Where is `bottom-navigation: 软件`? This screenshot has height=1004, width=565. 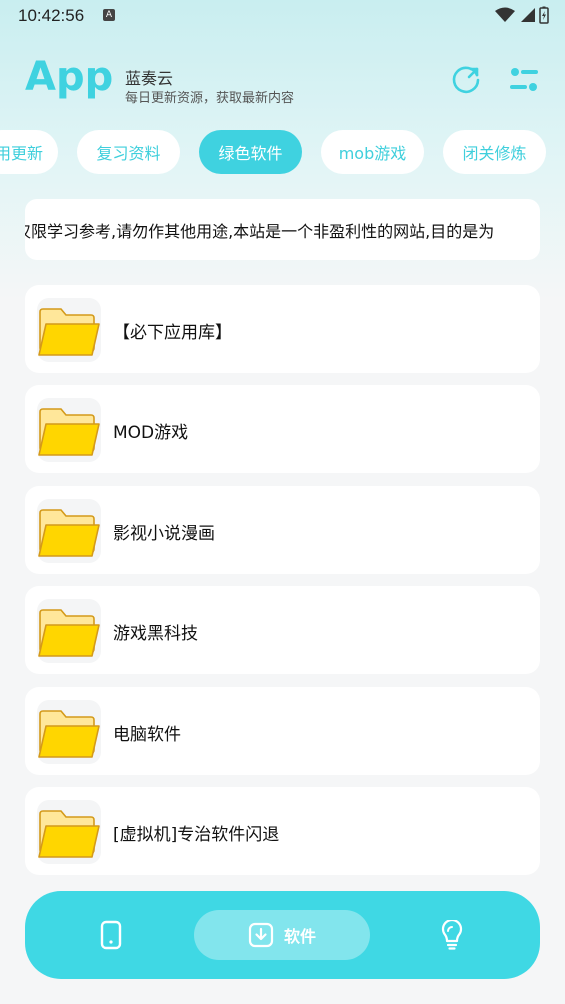
bottom-navigation: 软件 is located at coordinates (282, 935).